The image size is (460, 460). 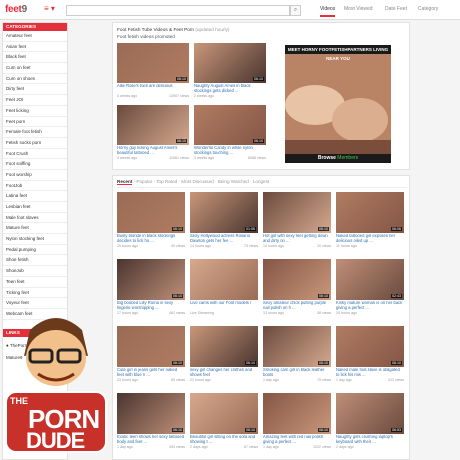 What do you see at coordinates (35, 271) in the screenshot?
I see `category-item: ShoeJob` at bounding box center [35, 271].